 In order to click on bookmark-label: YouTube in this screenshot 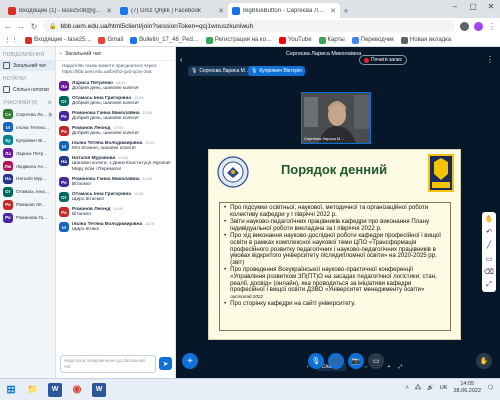, I will do `click(299, 40)`.